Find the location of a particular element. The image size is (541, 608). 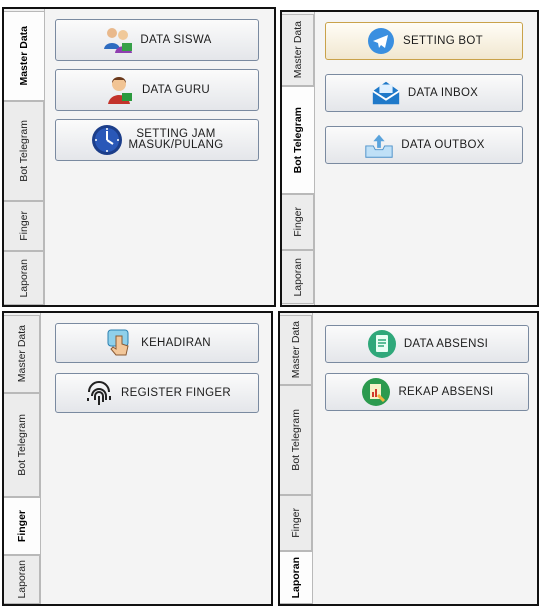

kehadiran-label: KEHADIRAN is located at coordinates (176, 342).